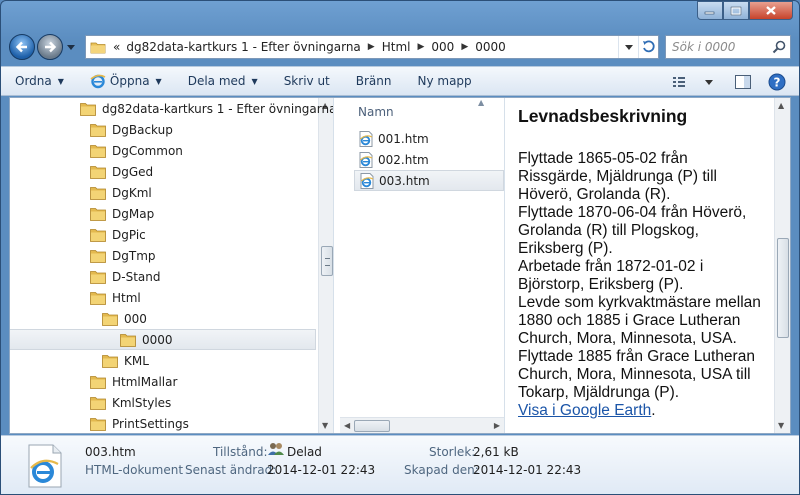 The image size is (800, 495). Describe the element at coordinates (145, 381) in the screenshot. I see `tree-item-label: HtmlMallar` at that location.